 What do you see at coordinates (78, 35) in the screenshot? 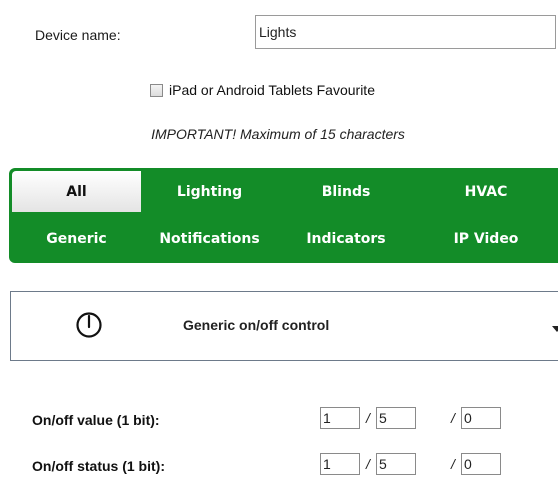
I see `device-name-label: Device name:` at bounding box center [78, 35].